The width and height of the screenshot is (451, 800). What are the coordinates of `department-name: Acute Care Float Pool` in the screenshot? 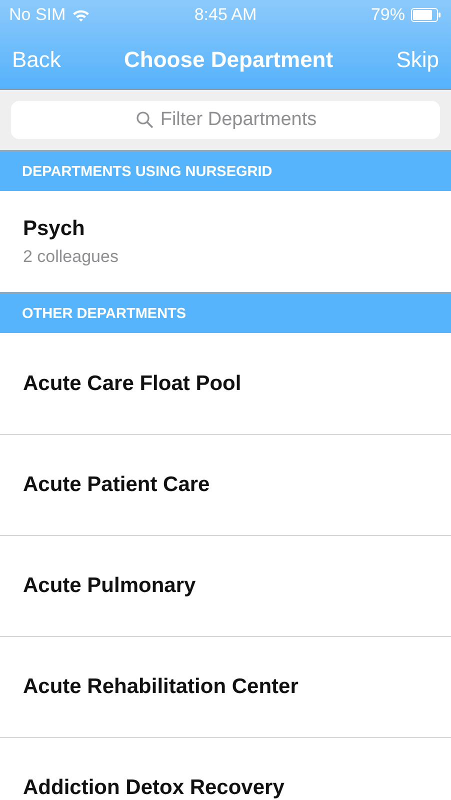 It's located at (132, 384).